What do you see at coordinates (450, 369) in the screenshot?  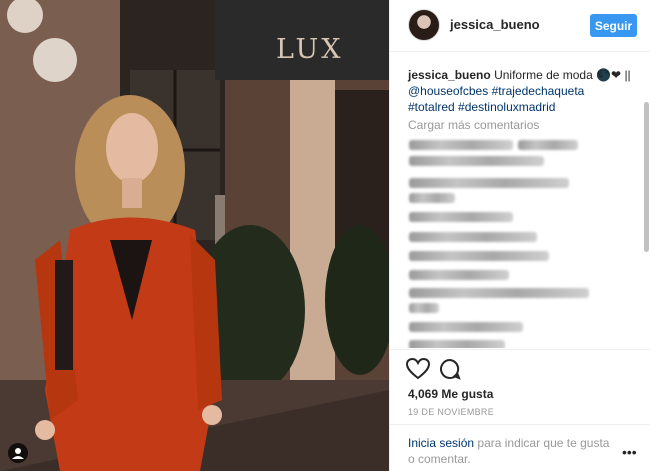 I see `comment-icon` at bounding box center [450, 369].